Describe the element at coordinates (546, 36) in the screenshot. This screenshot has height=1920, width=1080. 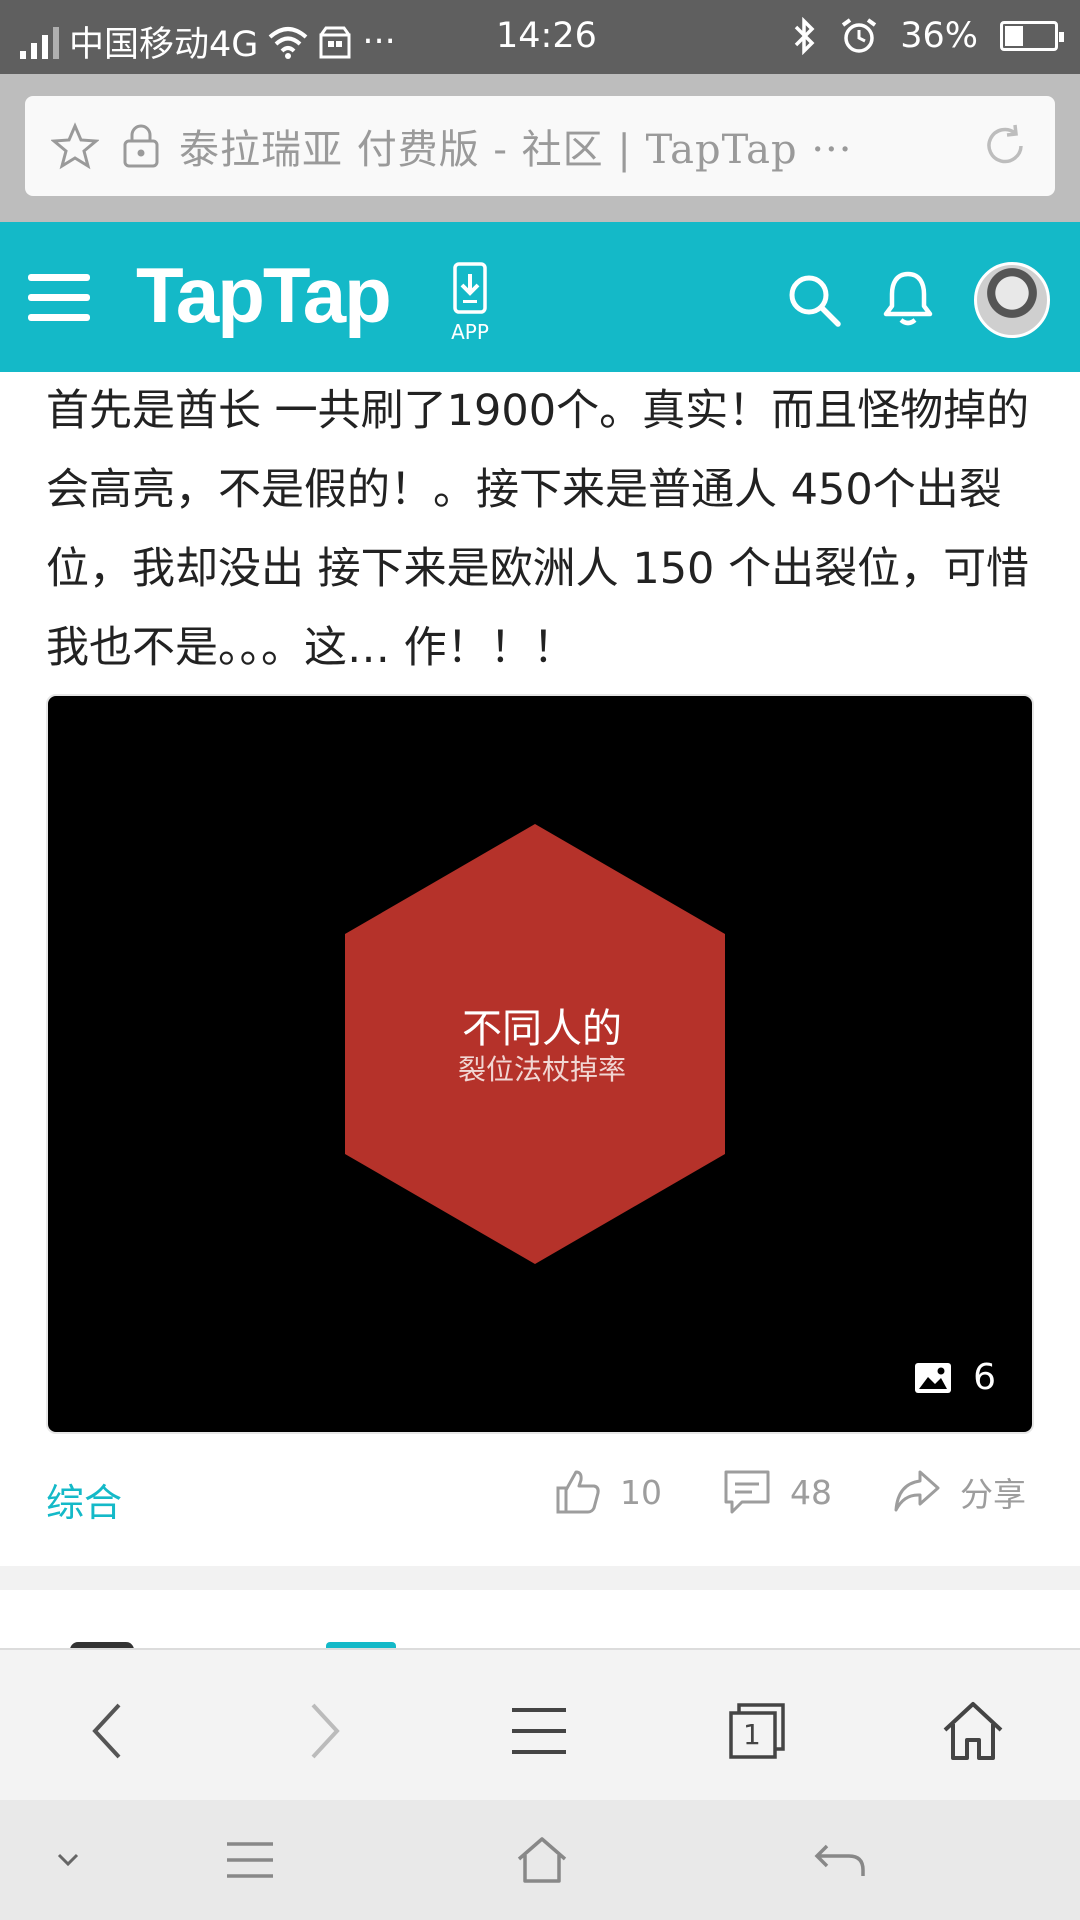
I see `clock: 14:26` at that location.